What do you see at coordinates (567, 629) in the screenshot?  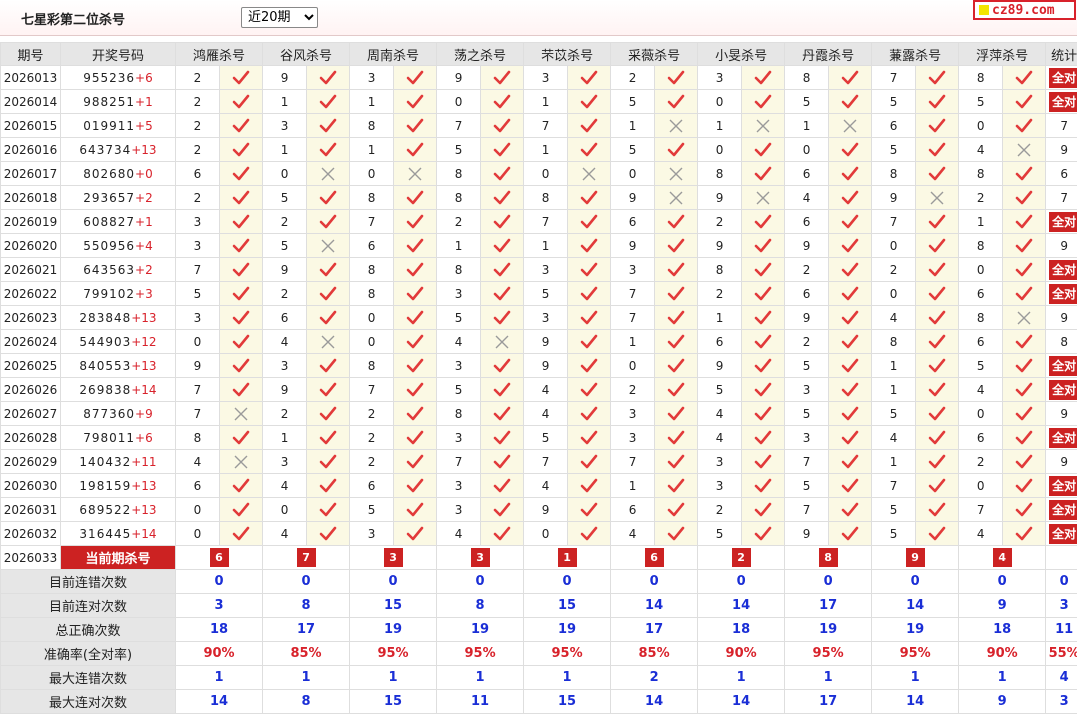 I see `summary-value: 19` at bounding box center [567, 629].